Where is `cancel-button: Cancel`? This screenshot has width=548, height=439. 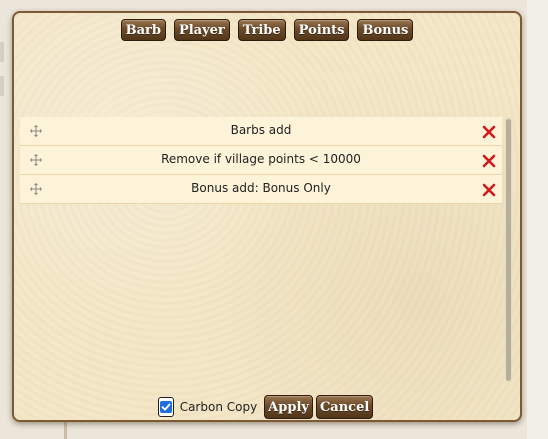 cancel-button: Cancel is located at coordinates (344, 407).